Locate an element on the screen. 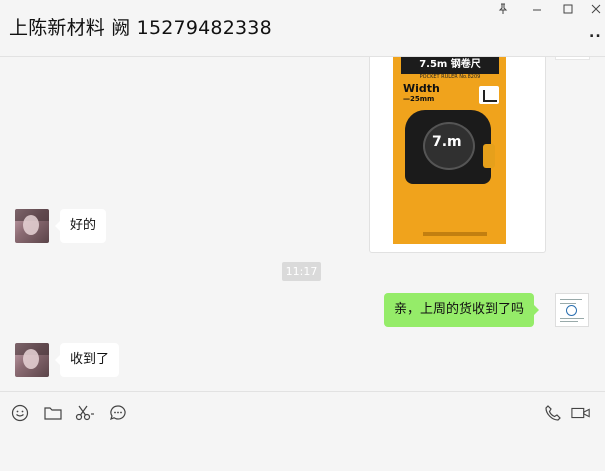 This screenshot has width=605, height=471. message-timestamp: 11:17 is located at coordinates (301, 271).